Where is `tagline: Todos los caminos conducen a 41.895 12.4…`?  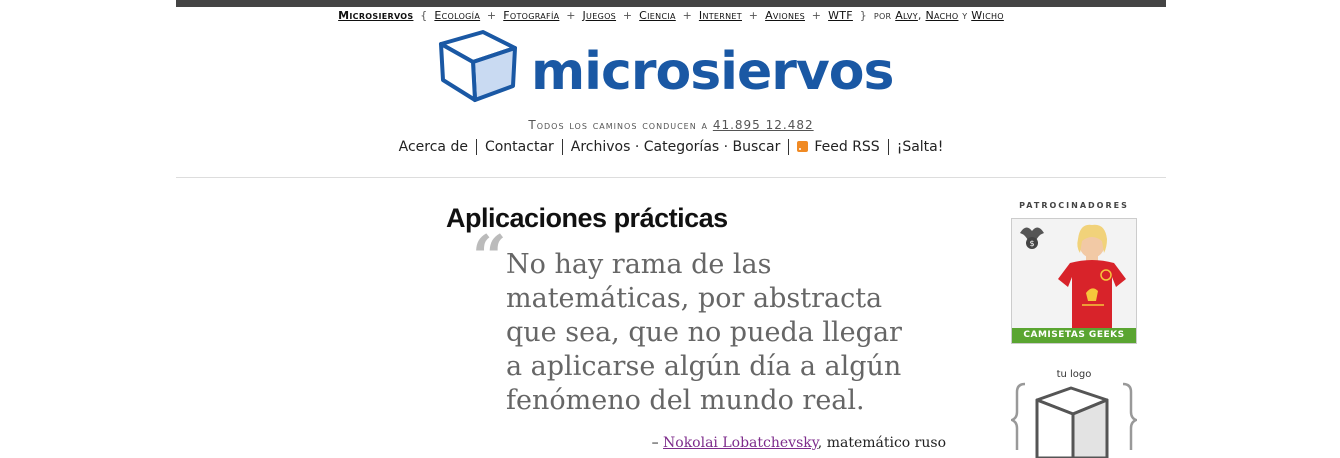 tagline: Todos los caminos conducen a 41.895 12.4… is located at coordinates (671, 125).